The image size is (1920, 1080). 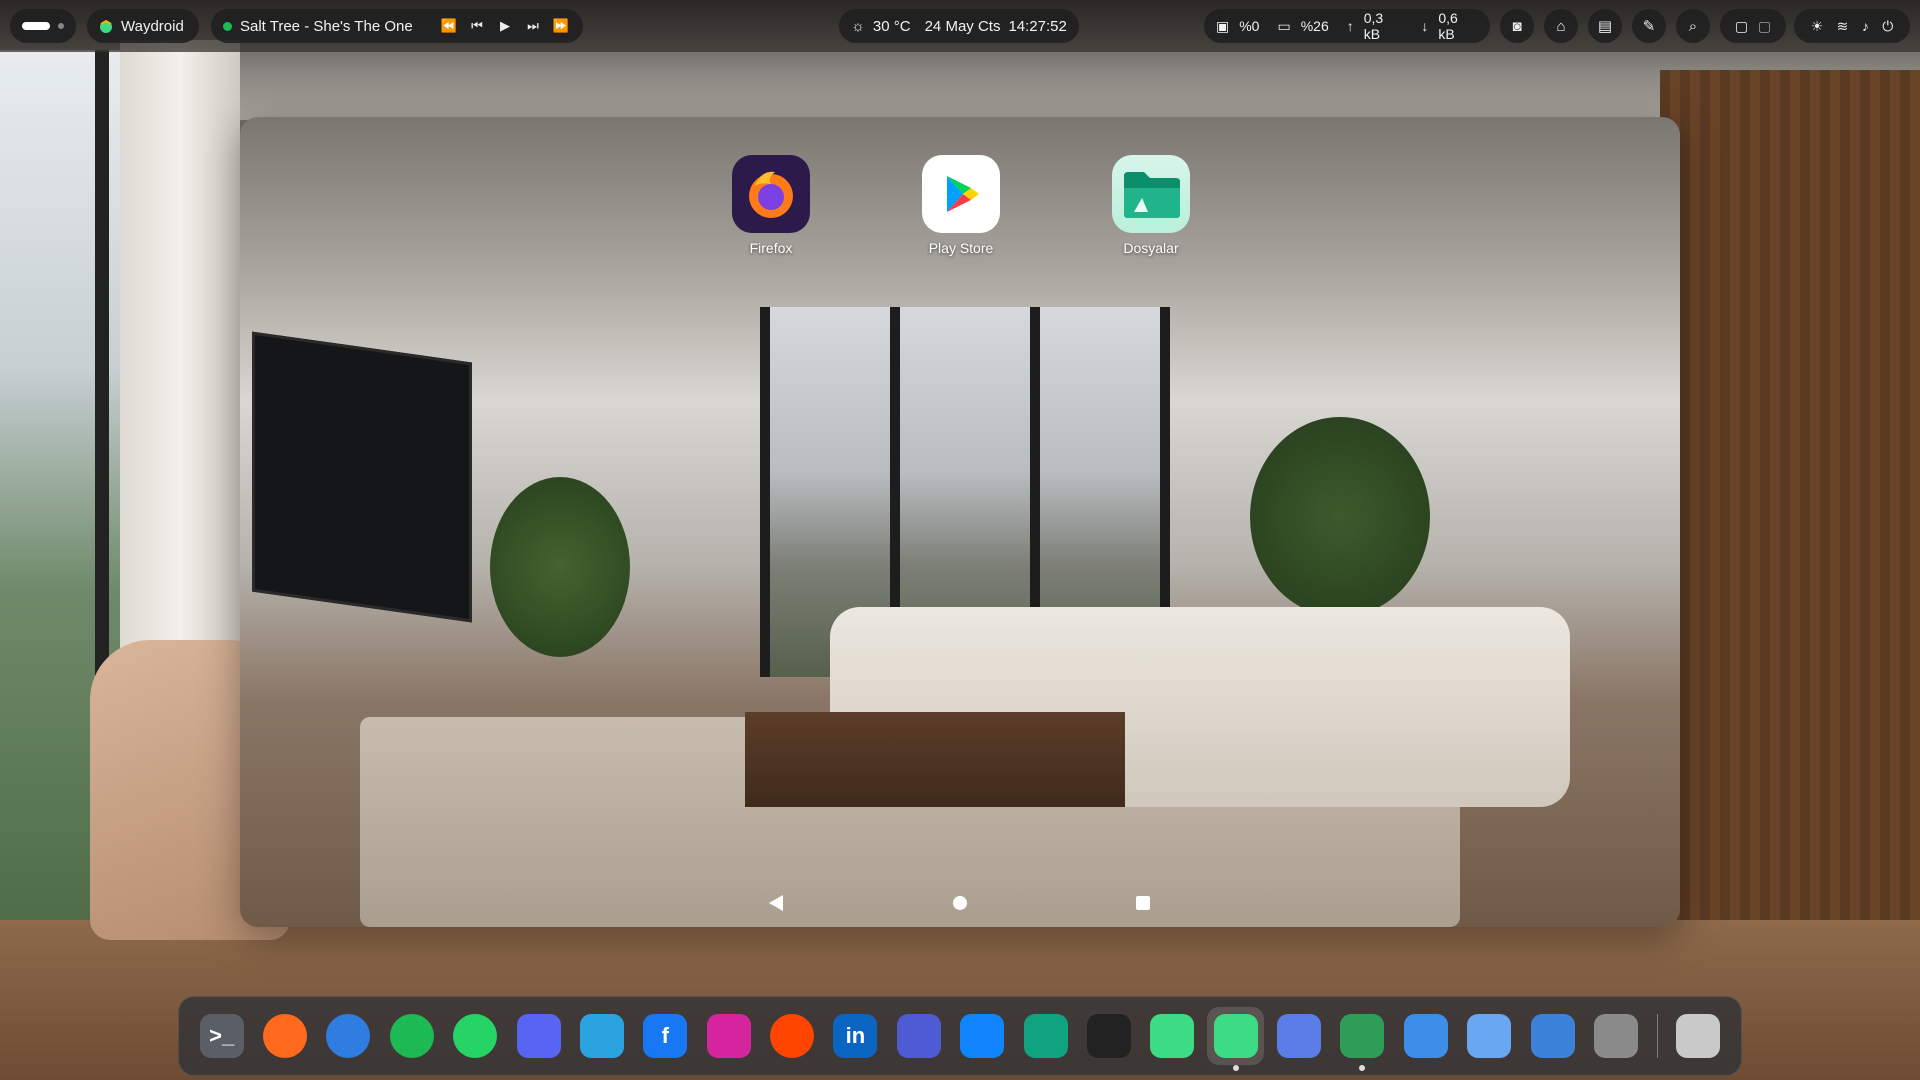 What do you see at coordinates (728, 1036) in the screenshot?
I see `dock-item-instagram` at bounding box center [728, 1036].